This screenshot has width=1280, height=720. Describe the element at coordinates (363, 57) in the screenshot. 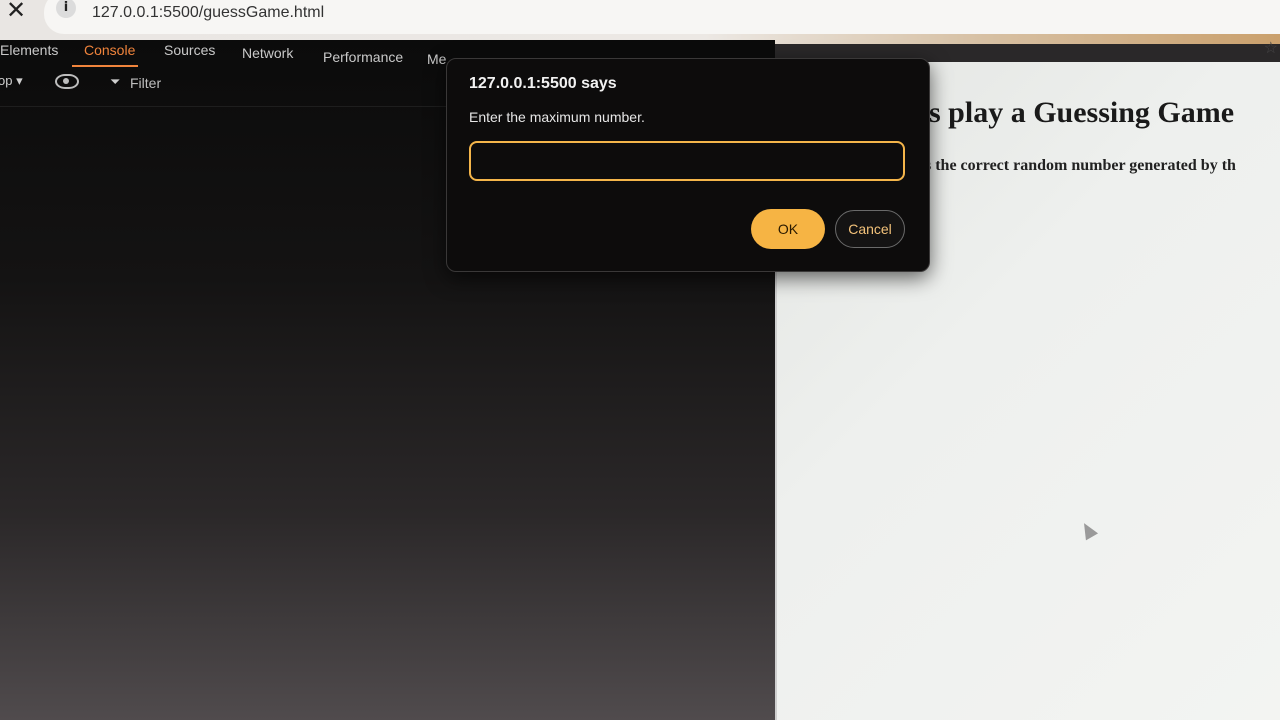

I see `tab-performance: Performance` at that location.